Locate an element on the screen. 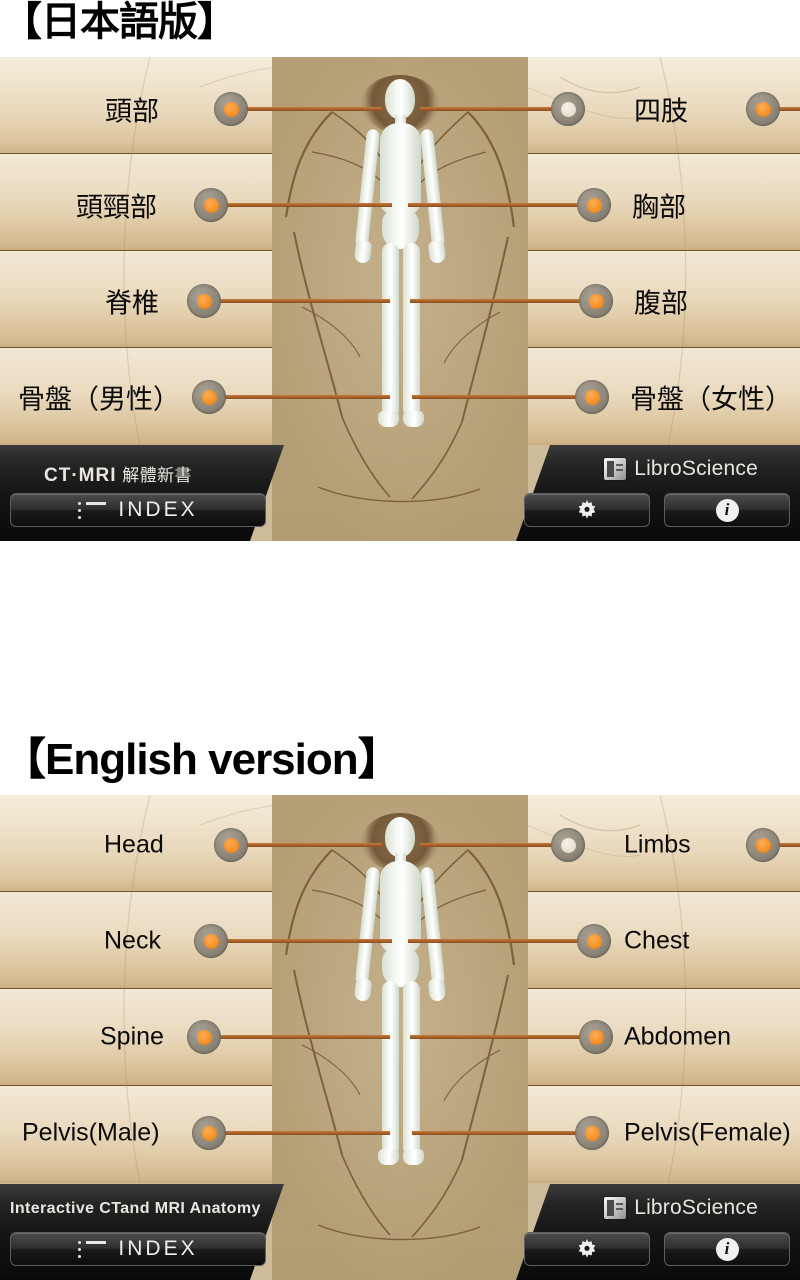 The image size is (800, 1280). figure-torso is located at coordinates (400, 169).